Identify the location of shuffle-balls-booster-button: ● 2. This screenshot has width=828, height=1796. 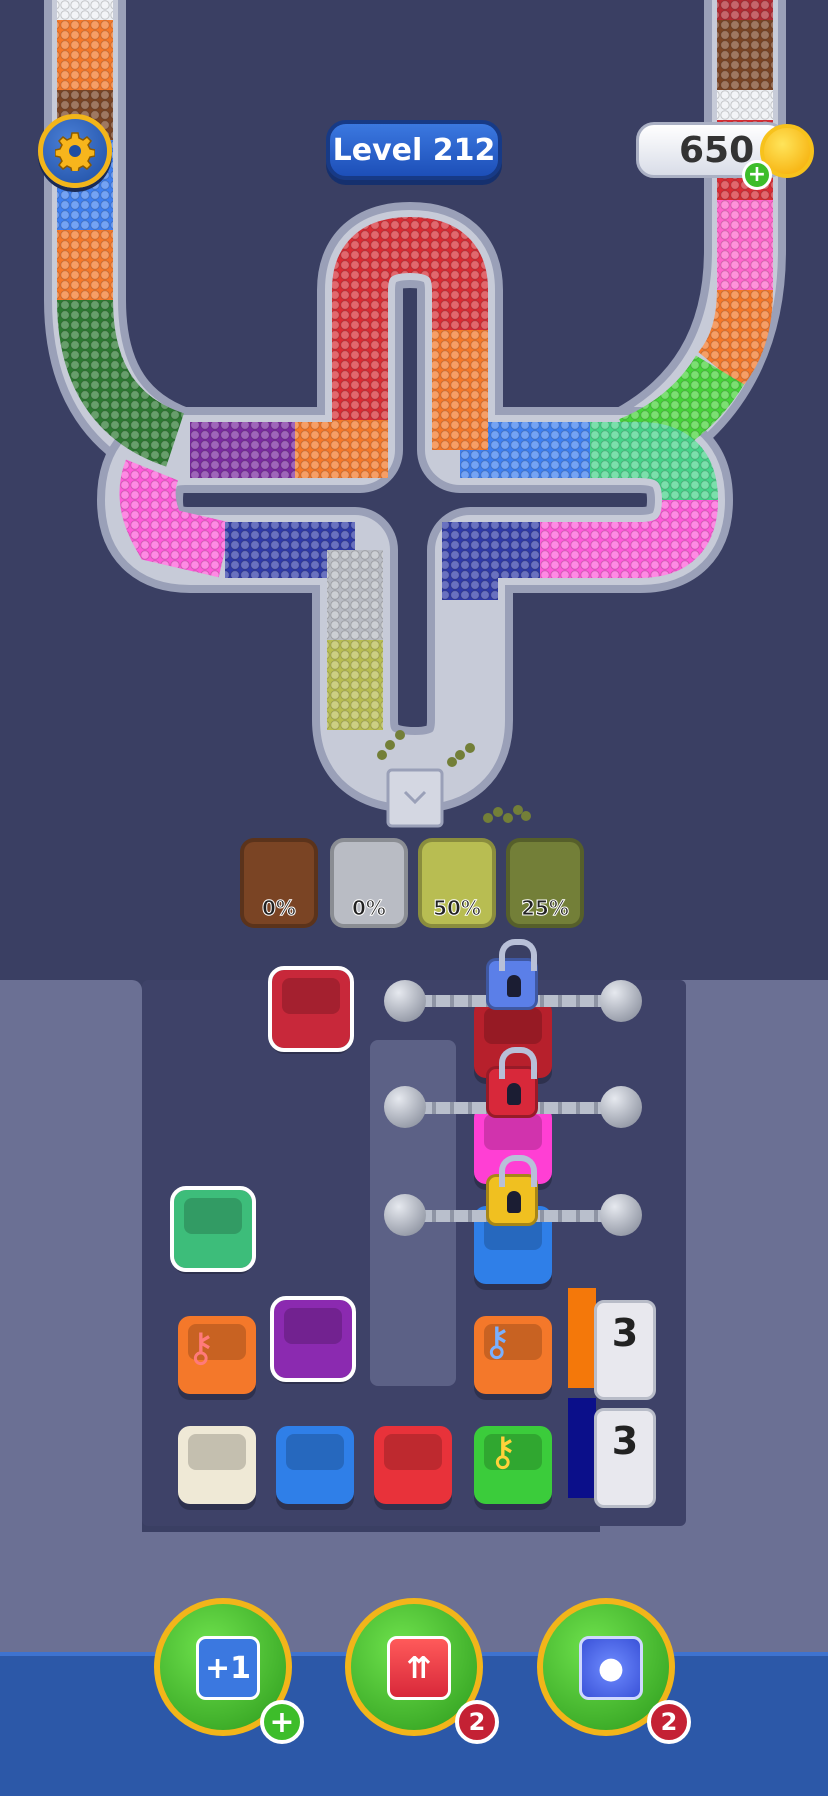
(614, 1671).